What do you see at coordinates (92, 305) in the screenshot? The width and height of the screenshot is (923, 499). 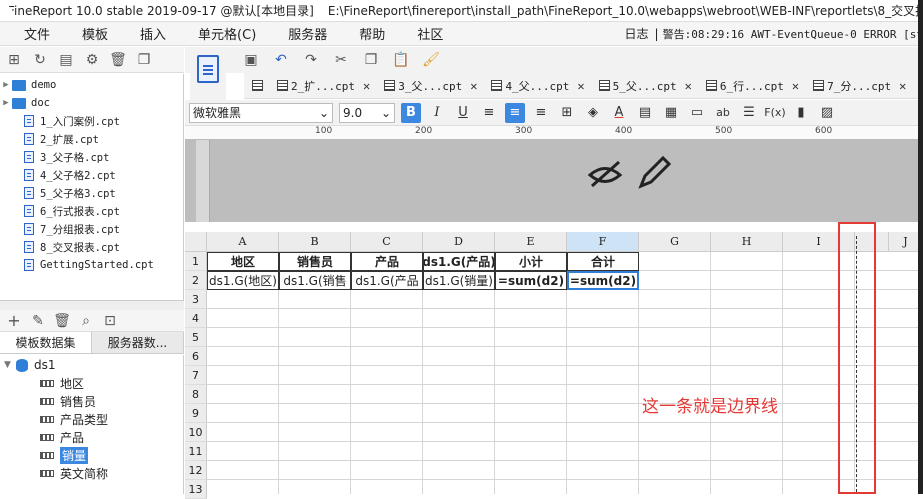 I see `panel-divider` at bounding box center [92, 305].